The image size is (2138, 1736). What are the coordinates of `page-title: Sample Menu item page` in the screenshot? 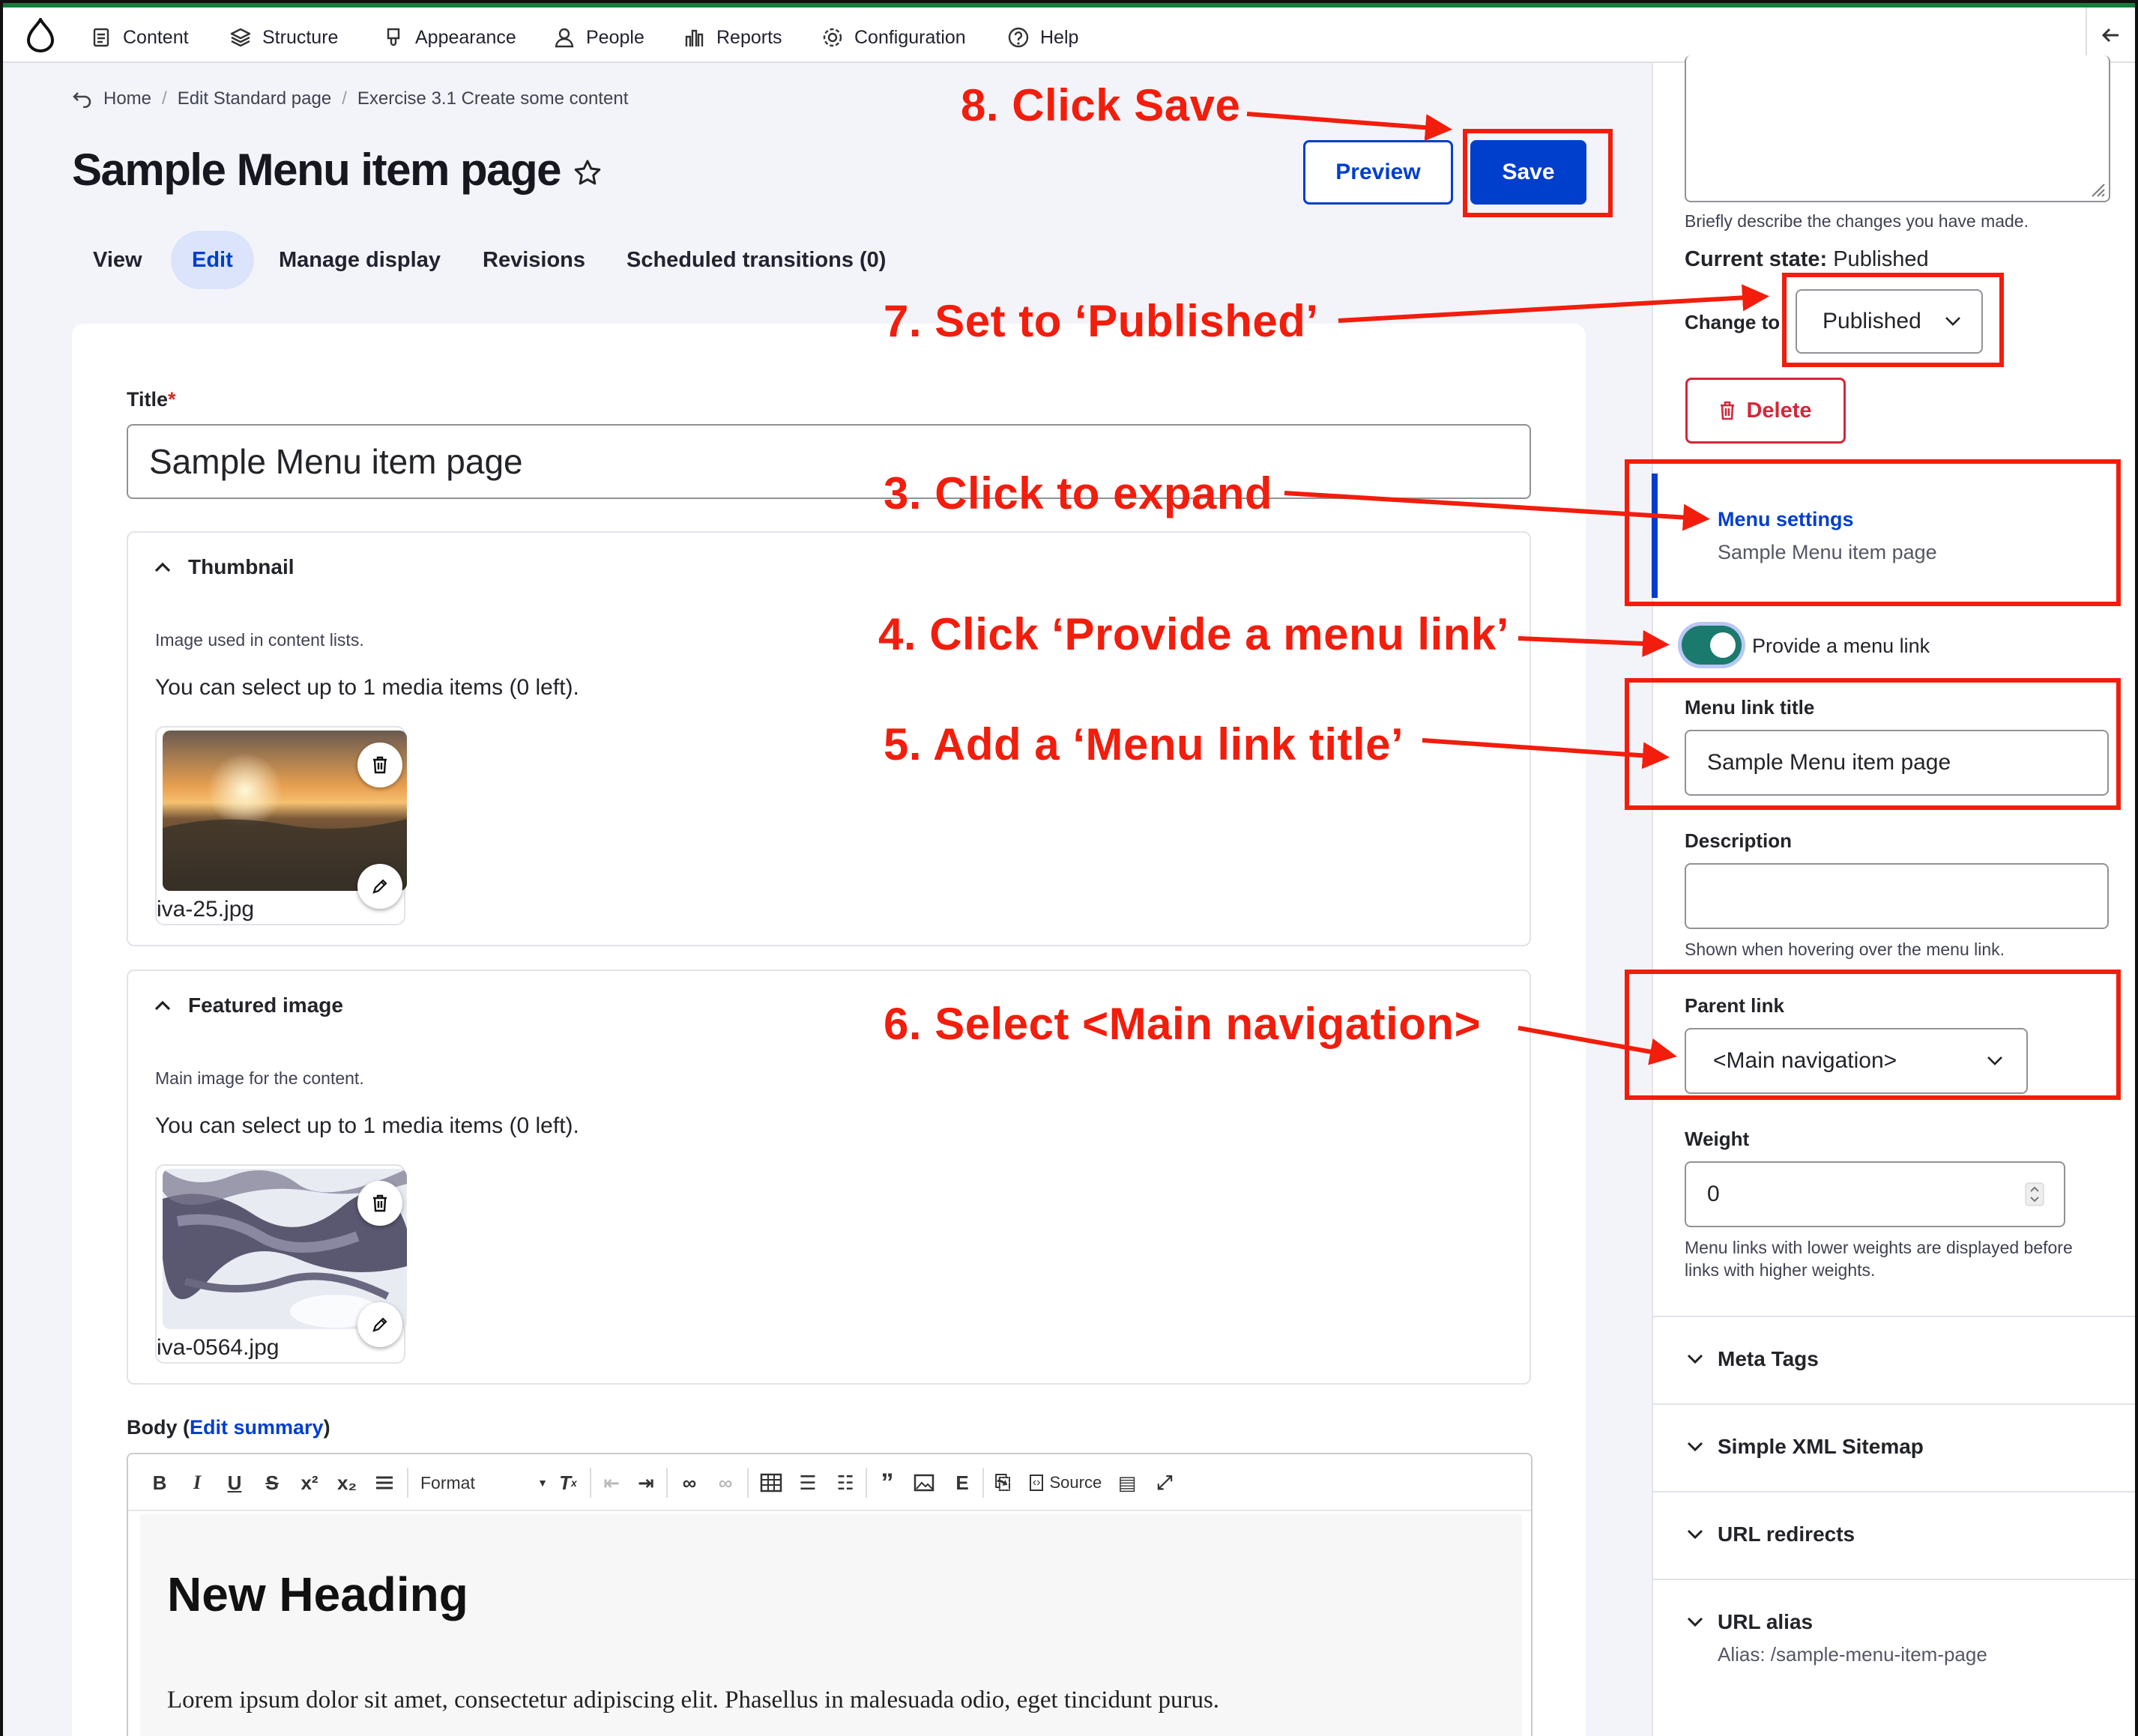 It's located at (317, 170).